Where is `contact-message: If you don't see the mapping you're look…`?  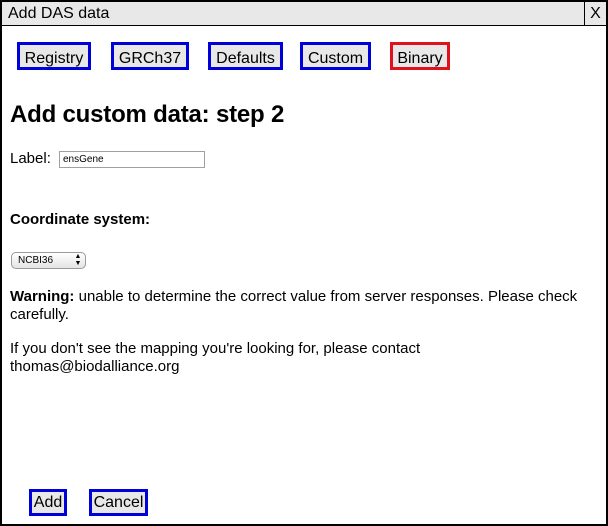
contact-message: If you don't see the mapping you're look… is located at coordinates (215, 357).